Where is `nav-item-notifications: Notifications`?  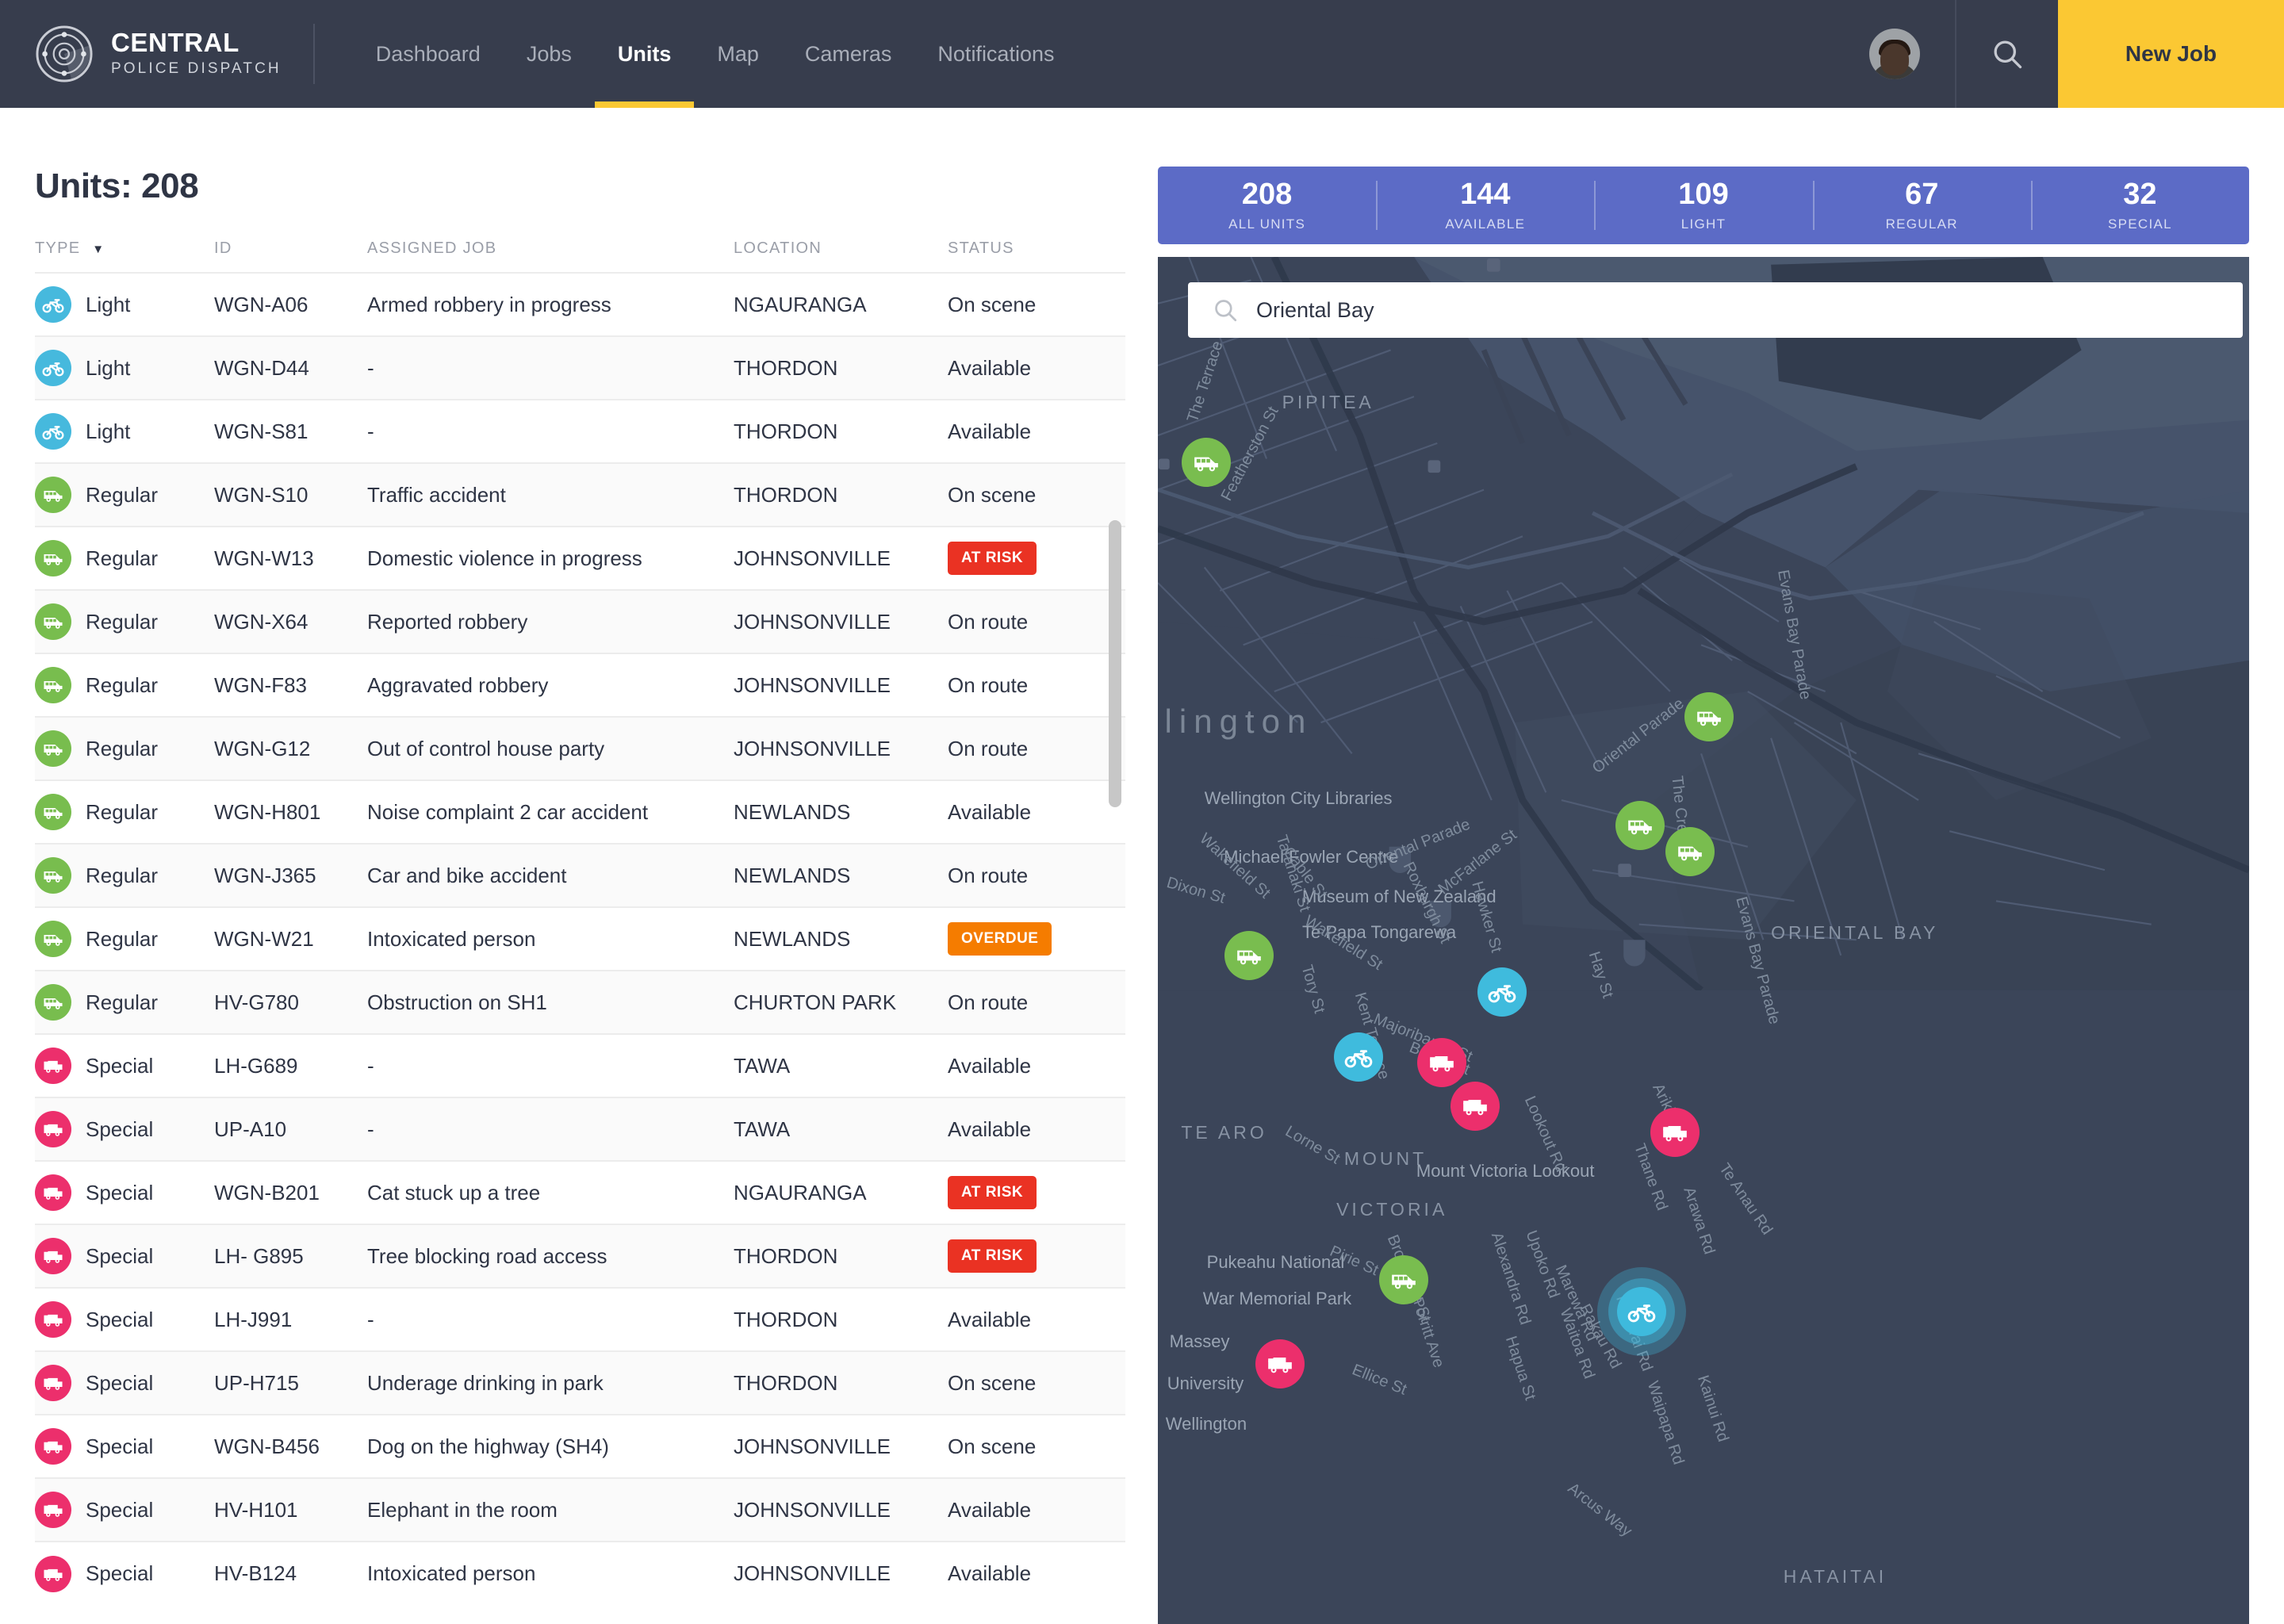
nav-item-notifications: Notifications is located at coordinates (995, 54).